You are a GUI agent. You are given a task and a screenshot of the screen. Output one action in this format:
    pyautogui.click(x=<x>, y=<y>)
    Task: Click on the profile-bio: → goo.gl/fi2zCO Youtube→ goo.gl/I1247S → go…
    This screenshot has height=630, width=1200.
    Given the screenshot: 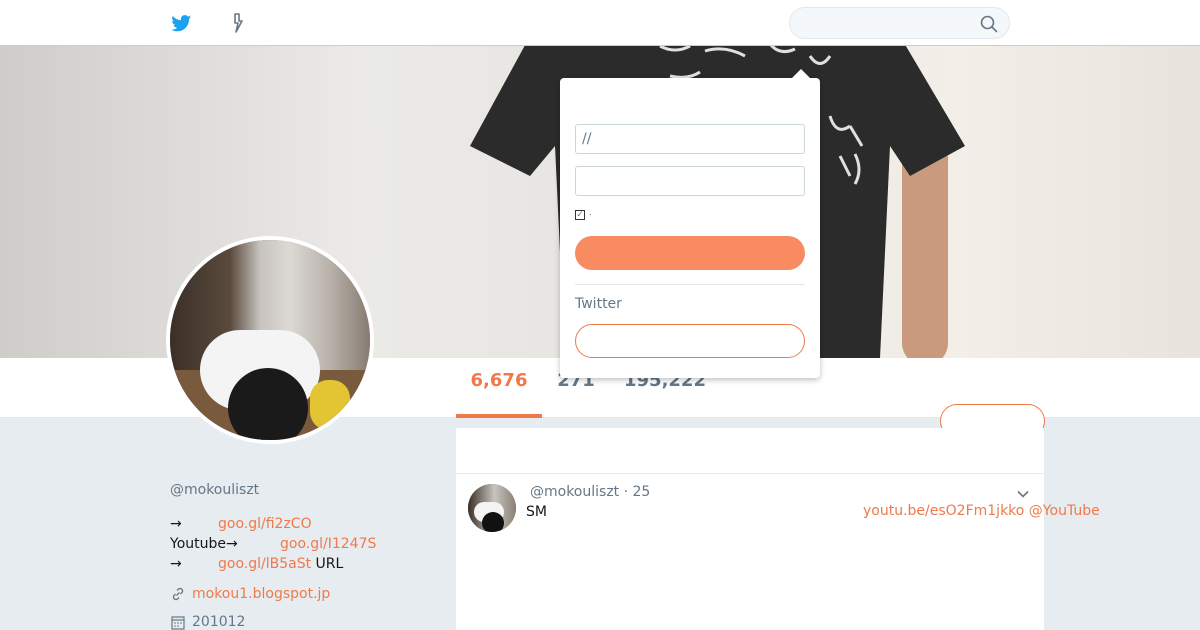 What is the action you would take?
    pyautogui.click(x=273, y=544)
    